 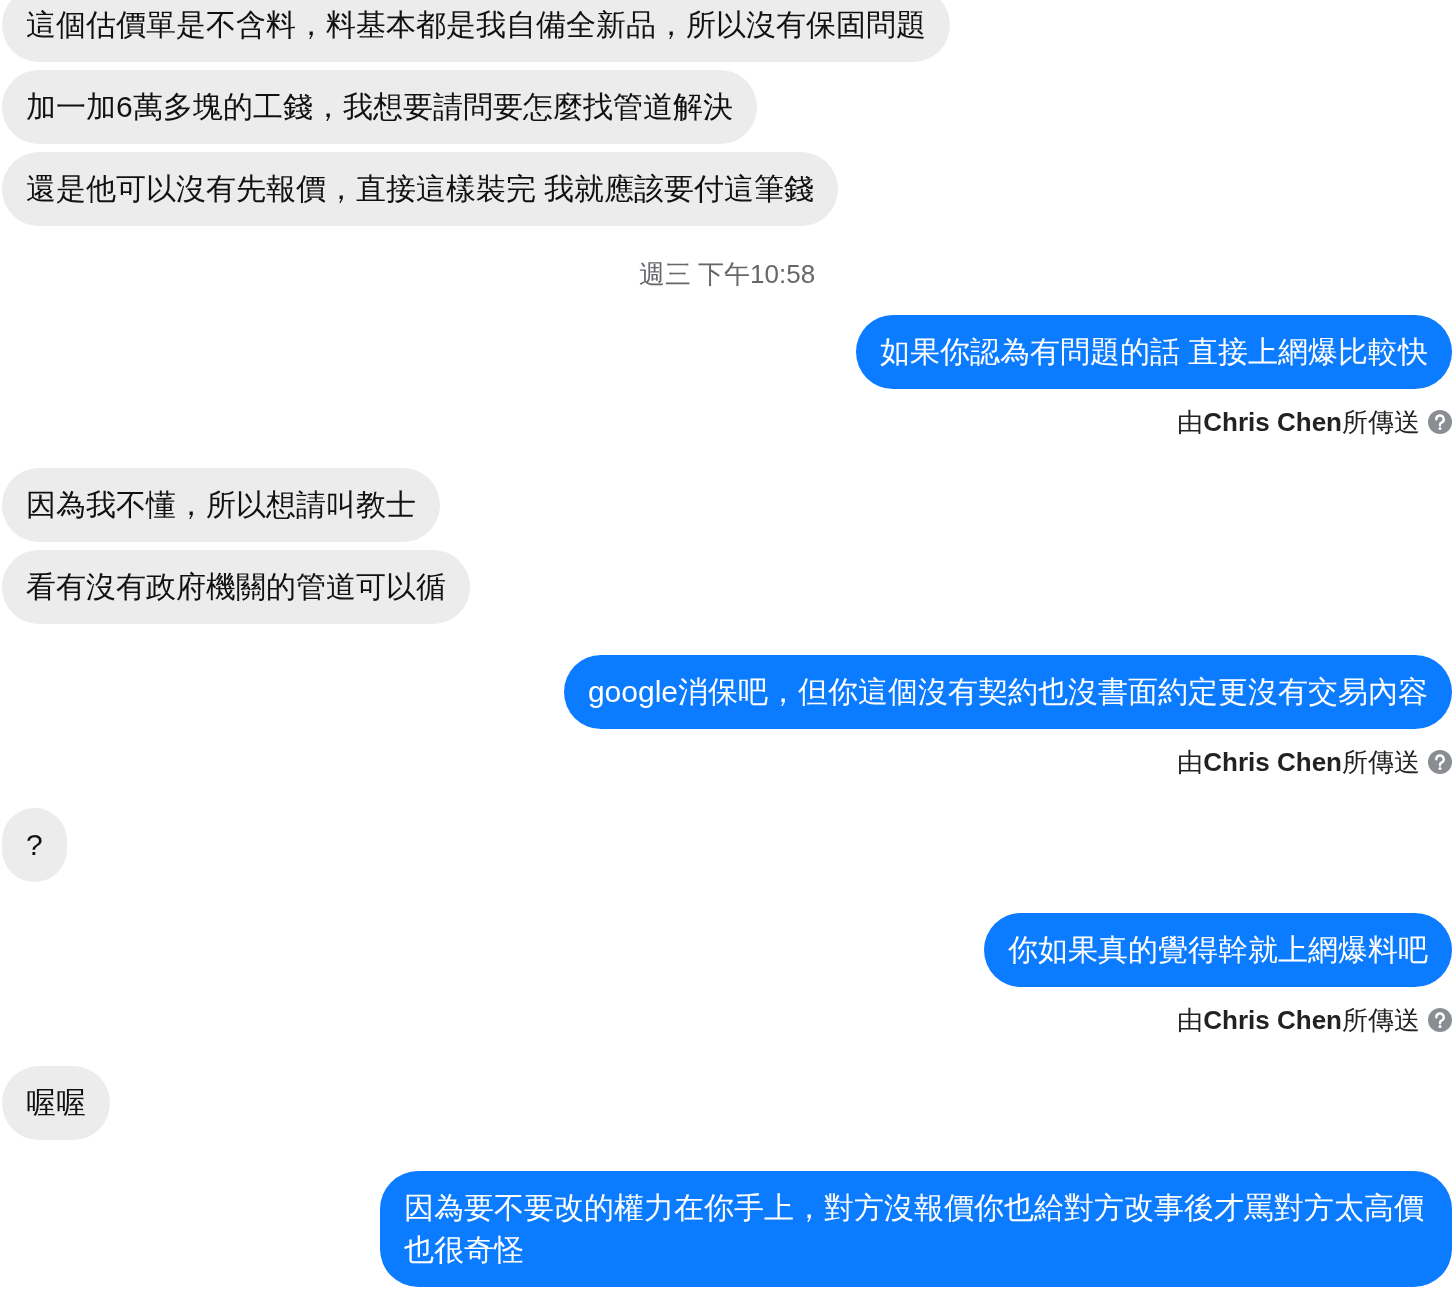 I want to click on message-bubble: 因為我不懂，所以想請叫教士, so click(x=221, y=505).